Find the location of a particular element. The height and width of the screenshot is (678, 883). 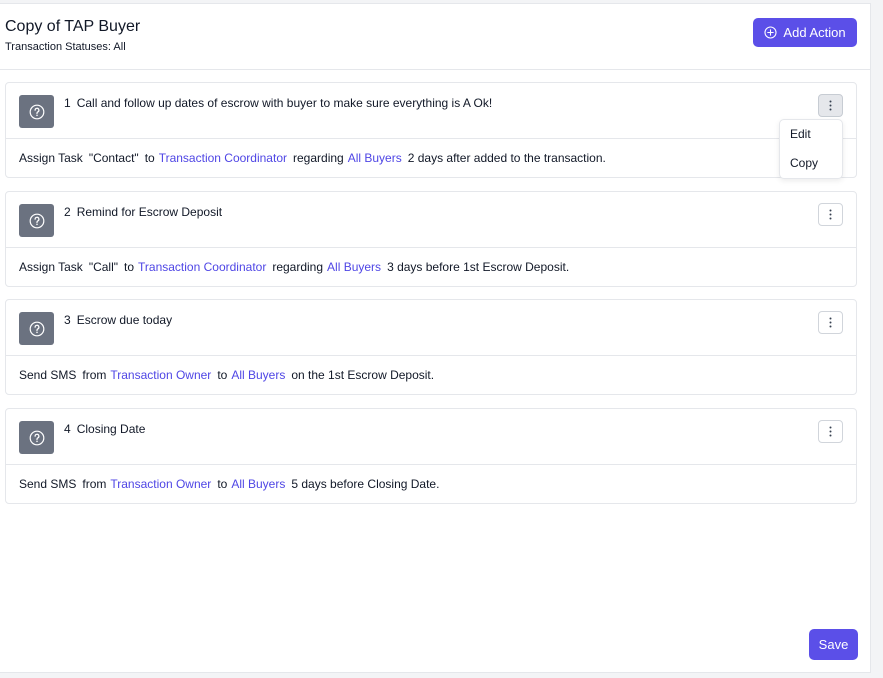

save-button: Save is located at coordinates (833, 644).